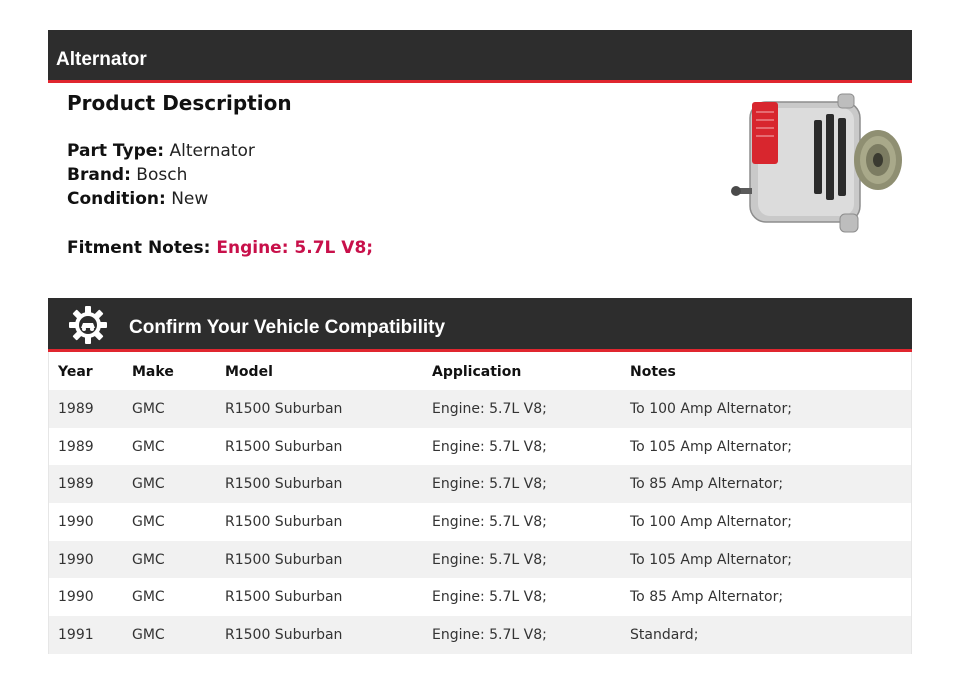 Image resolution: width=960 pixels, height=684 pixels. I want to click on brand-value: Bosch, so click(162, 175).